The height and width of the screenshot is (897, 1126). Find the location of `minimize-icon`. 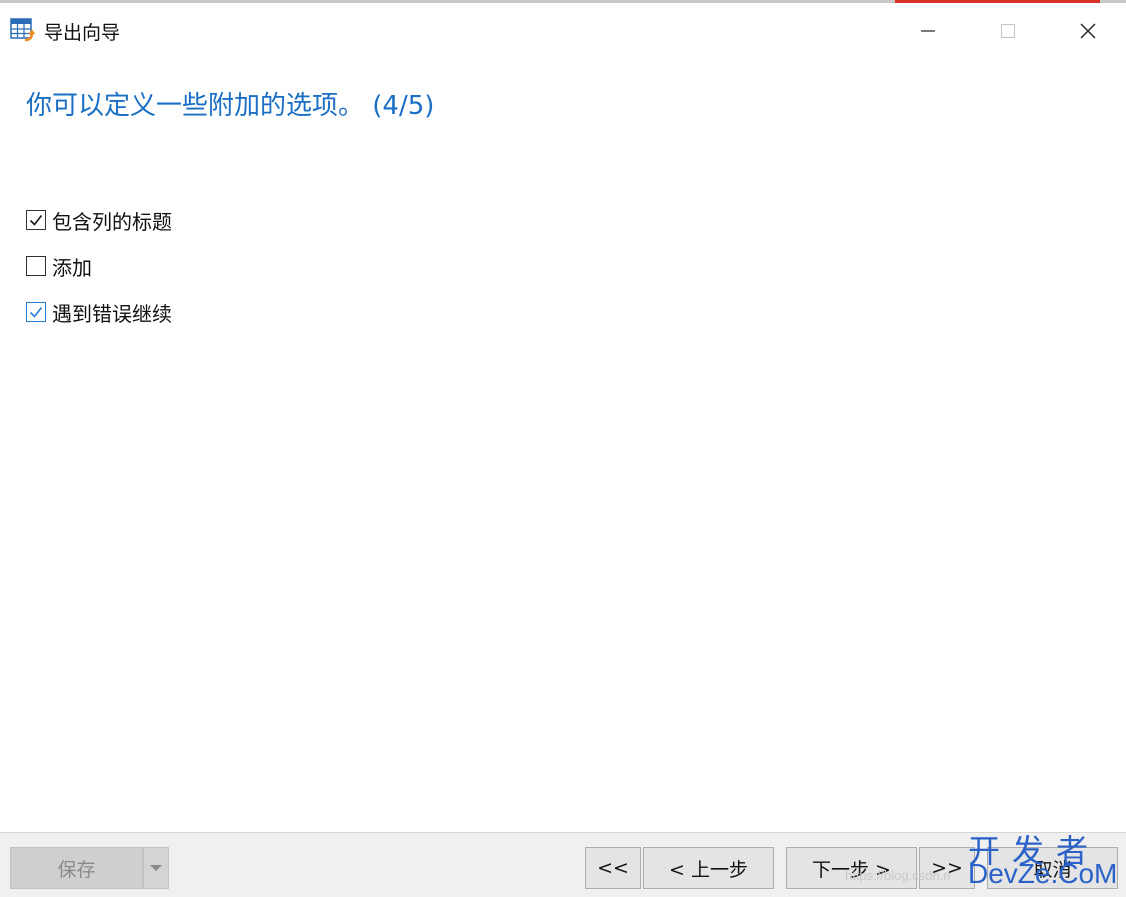

minimize-icon is located at coordinates (928, 31).